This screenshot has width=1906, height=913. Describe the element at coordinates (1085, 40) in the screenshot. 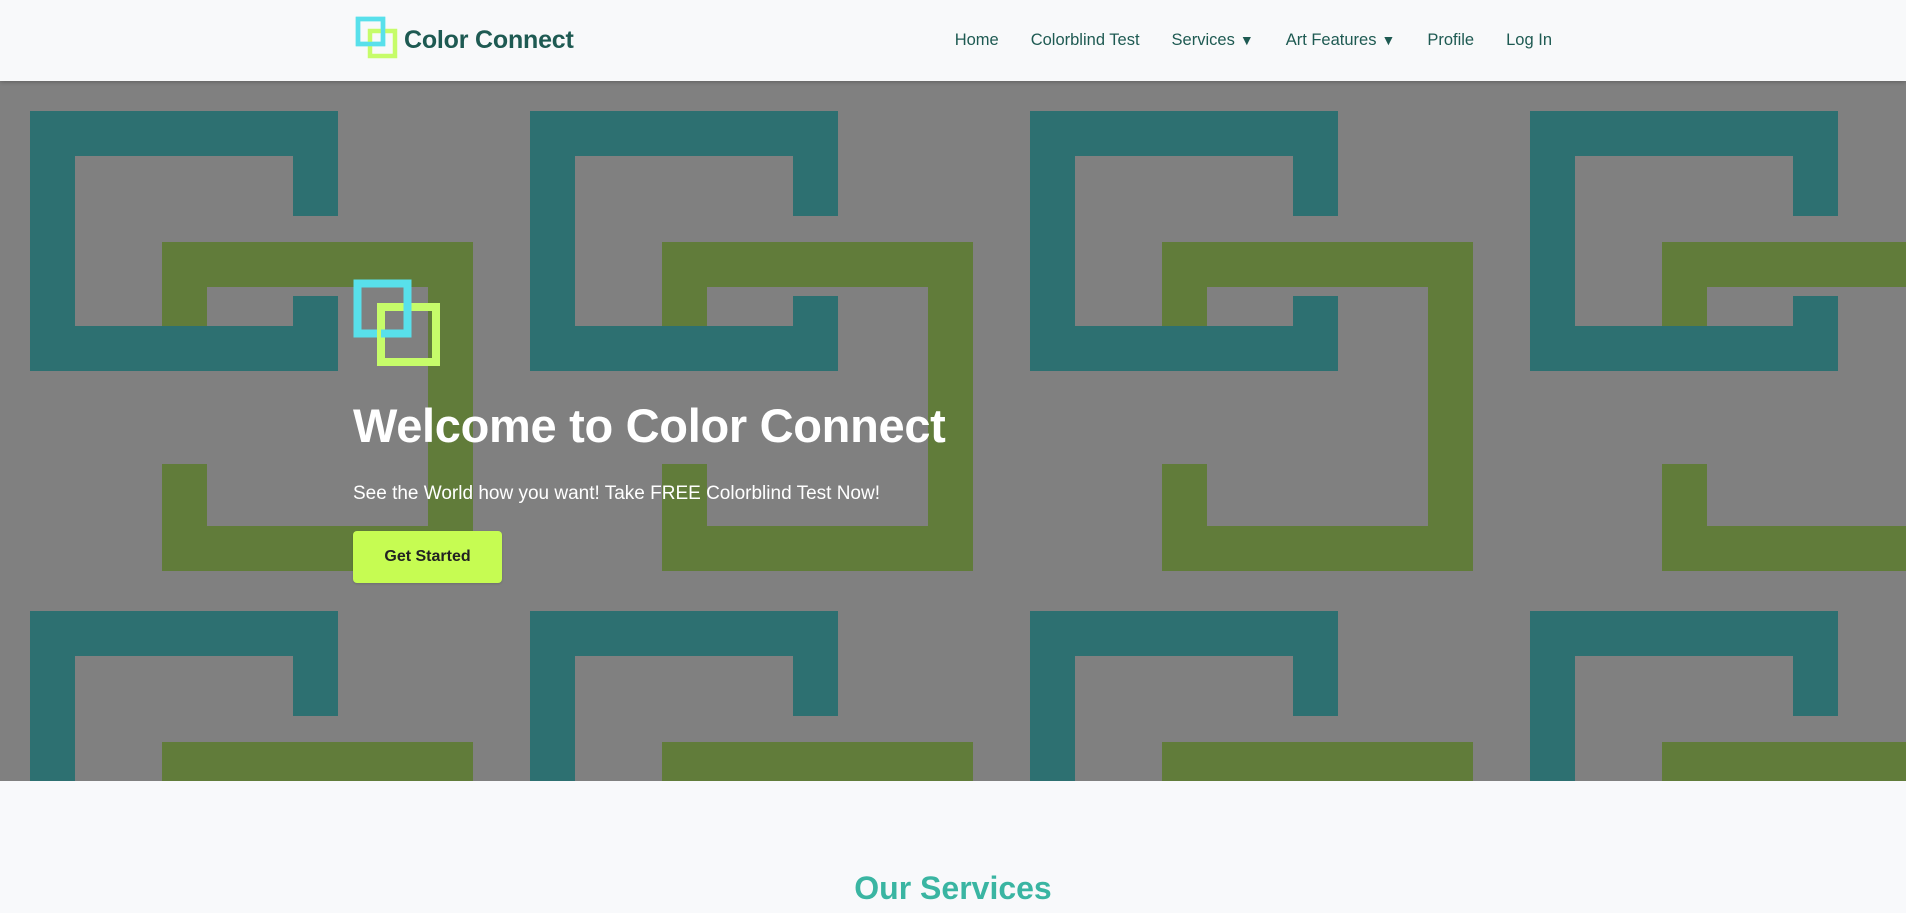

I see `nav-colorblind-test: Colorblind Test` at that location.